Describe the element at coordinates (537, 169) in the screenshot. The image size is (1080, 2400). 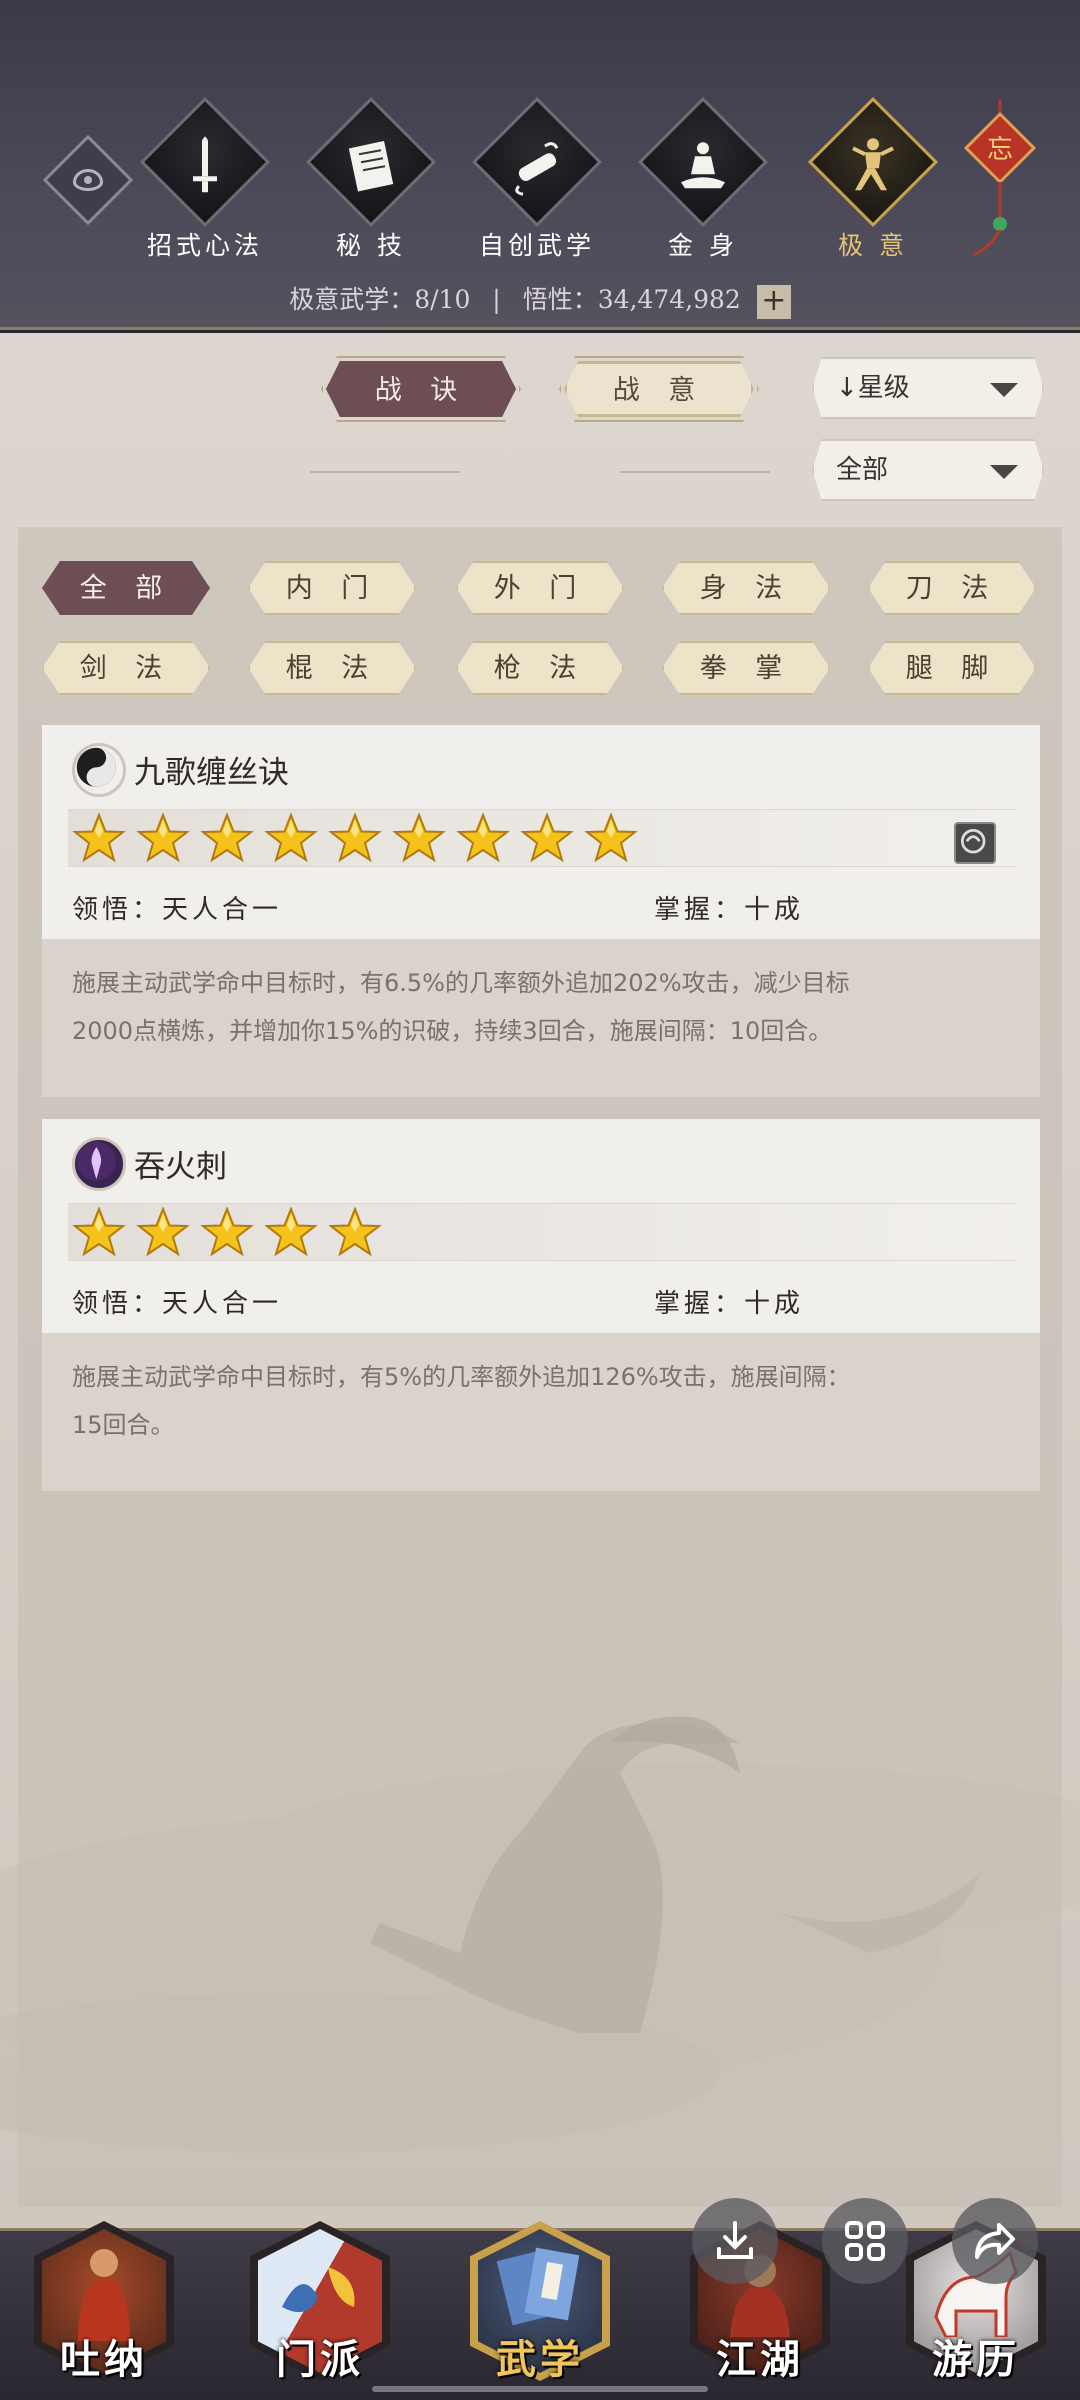
I see `scroll-icon` at that location.